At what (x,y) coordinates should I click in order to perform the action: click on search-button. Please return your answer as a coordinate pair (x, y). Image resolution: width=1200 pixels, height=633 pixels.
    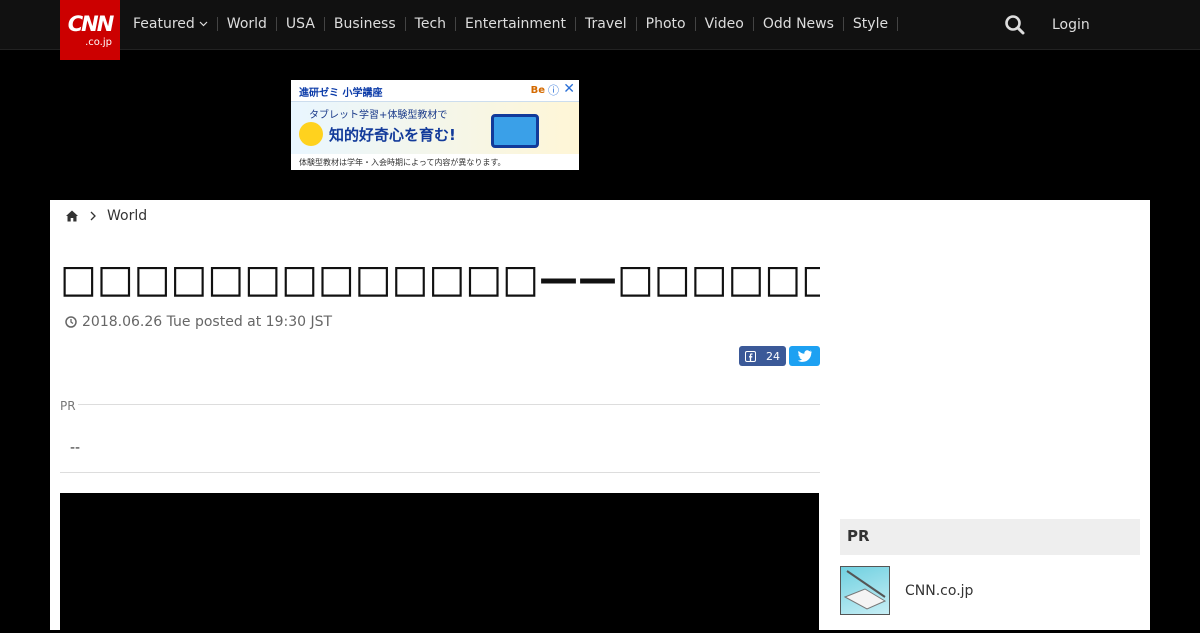
    Looking at the image, I should click on (1015, 25).